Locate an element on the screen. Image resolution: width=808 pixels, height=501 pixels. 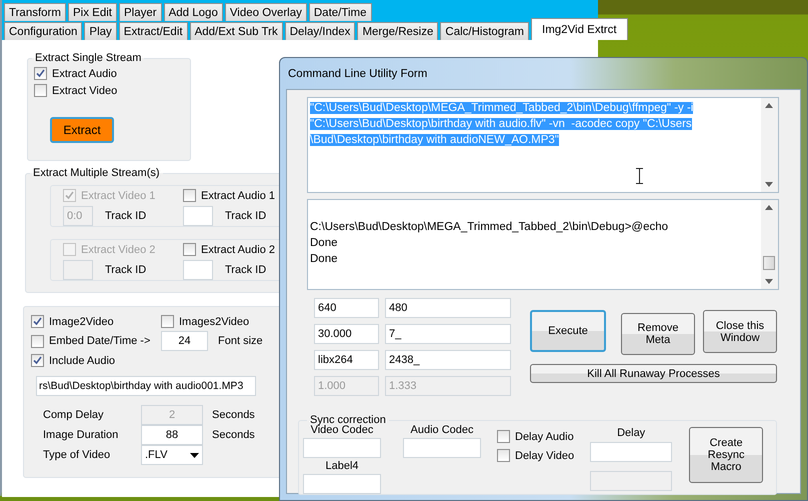
input-field: 7_ is located at coordinates (448, 334).